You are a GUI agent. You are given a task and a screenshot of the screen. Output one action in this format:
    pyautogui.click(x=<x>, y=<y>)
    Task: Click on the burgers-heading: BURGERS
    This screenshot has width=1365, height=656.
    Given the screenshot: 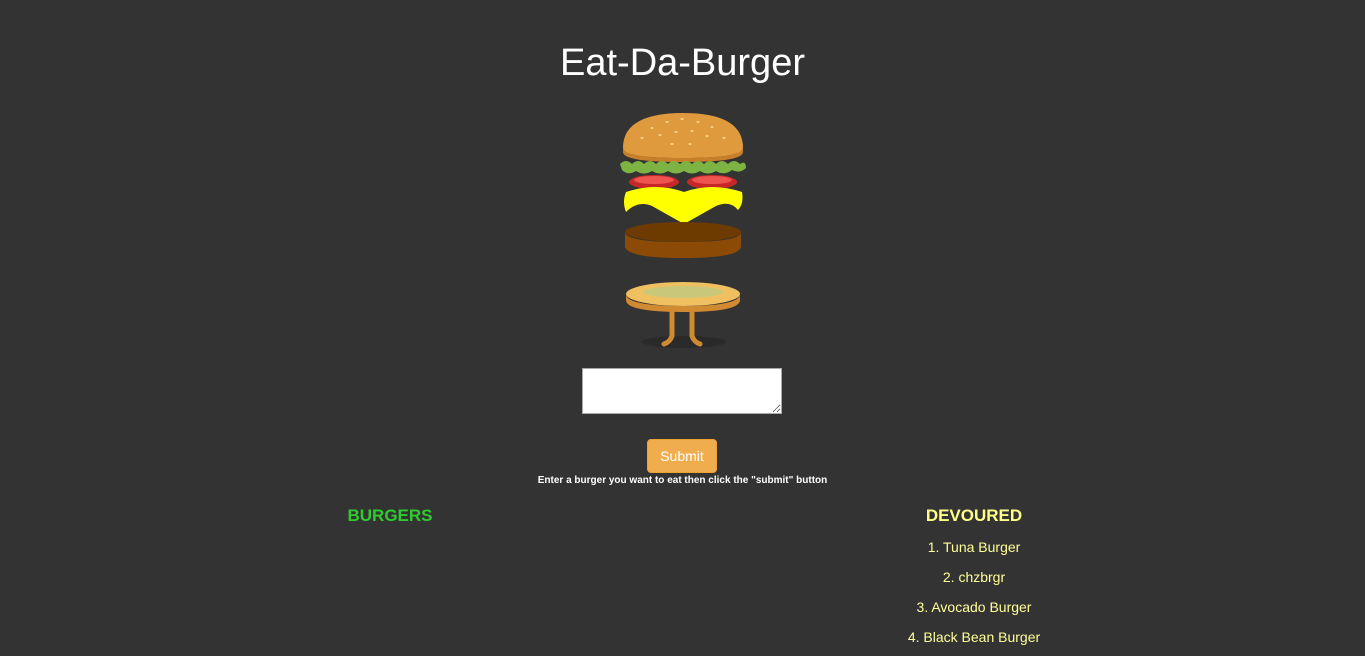 What is the action you would take?
    pyautogui.click(x=390, y=515)
    